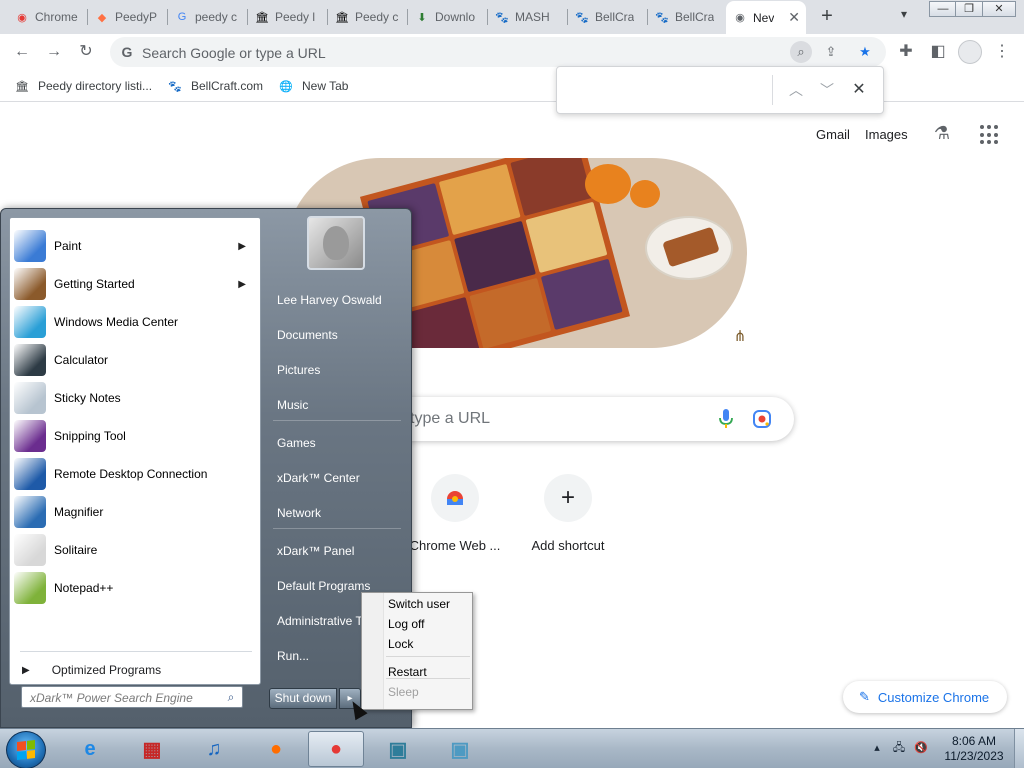 Image resolution: width=1024 pixels, height=768 pixels. What do you see at coordinates (1002, 52) in the screenshot?
I see `kebab-menu-icon: ⋮` at bounding box center [1002, 52].